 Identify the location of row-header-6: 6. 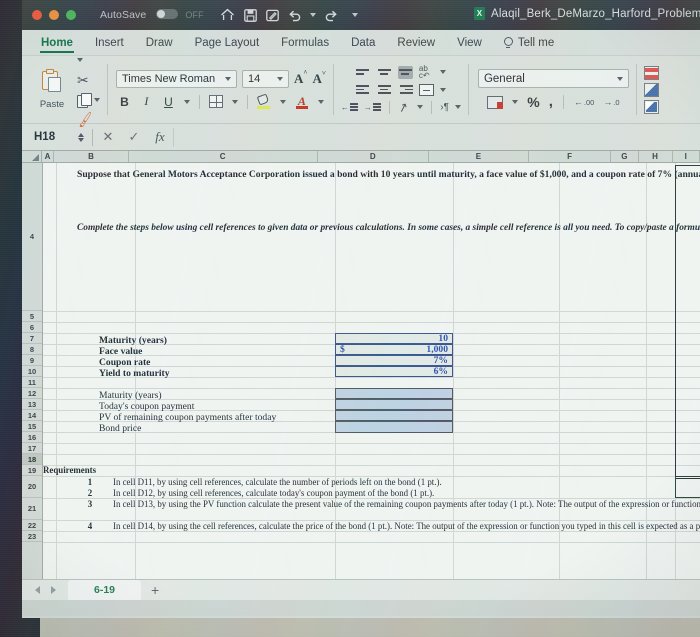
(32, 327).